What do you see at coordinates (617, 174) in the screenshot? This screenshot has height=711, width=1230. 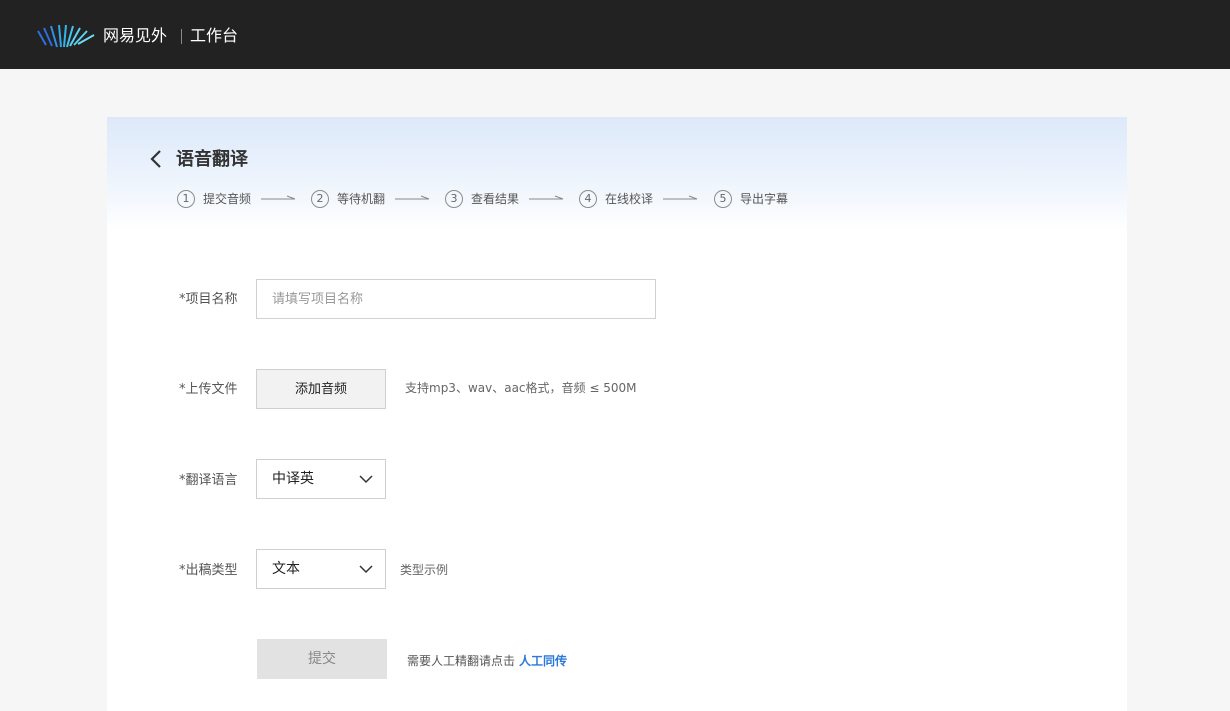 I see `card-header: 语音翻译 1 提交音频 2 等待机翻 3 查看结果 4 在线校译 5 导出字幕` at bounding box center [617, 174].